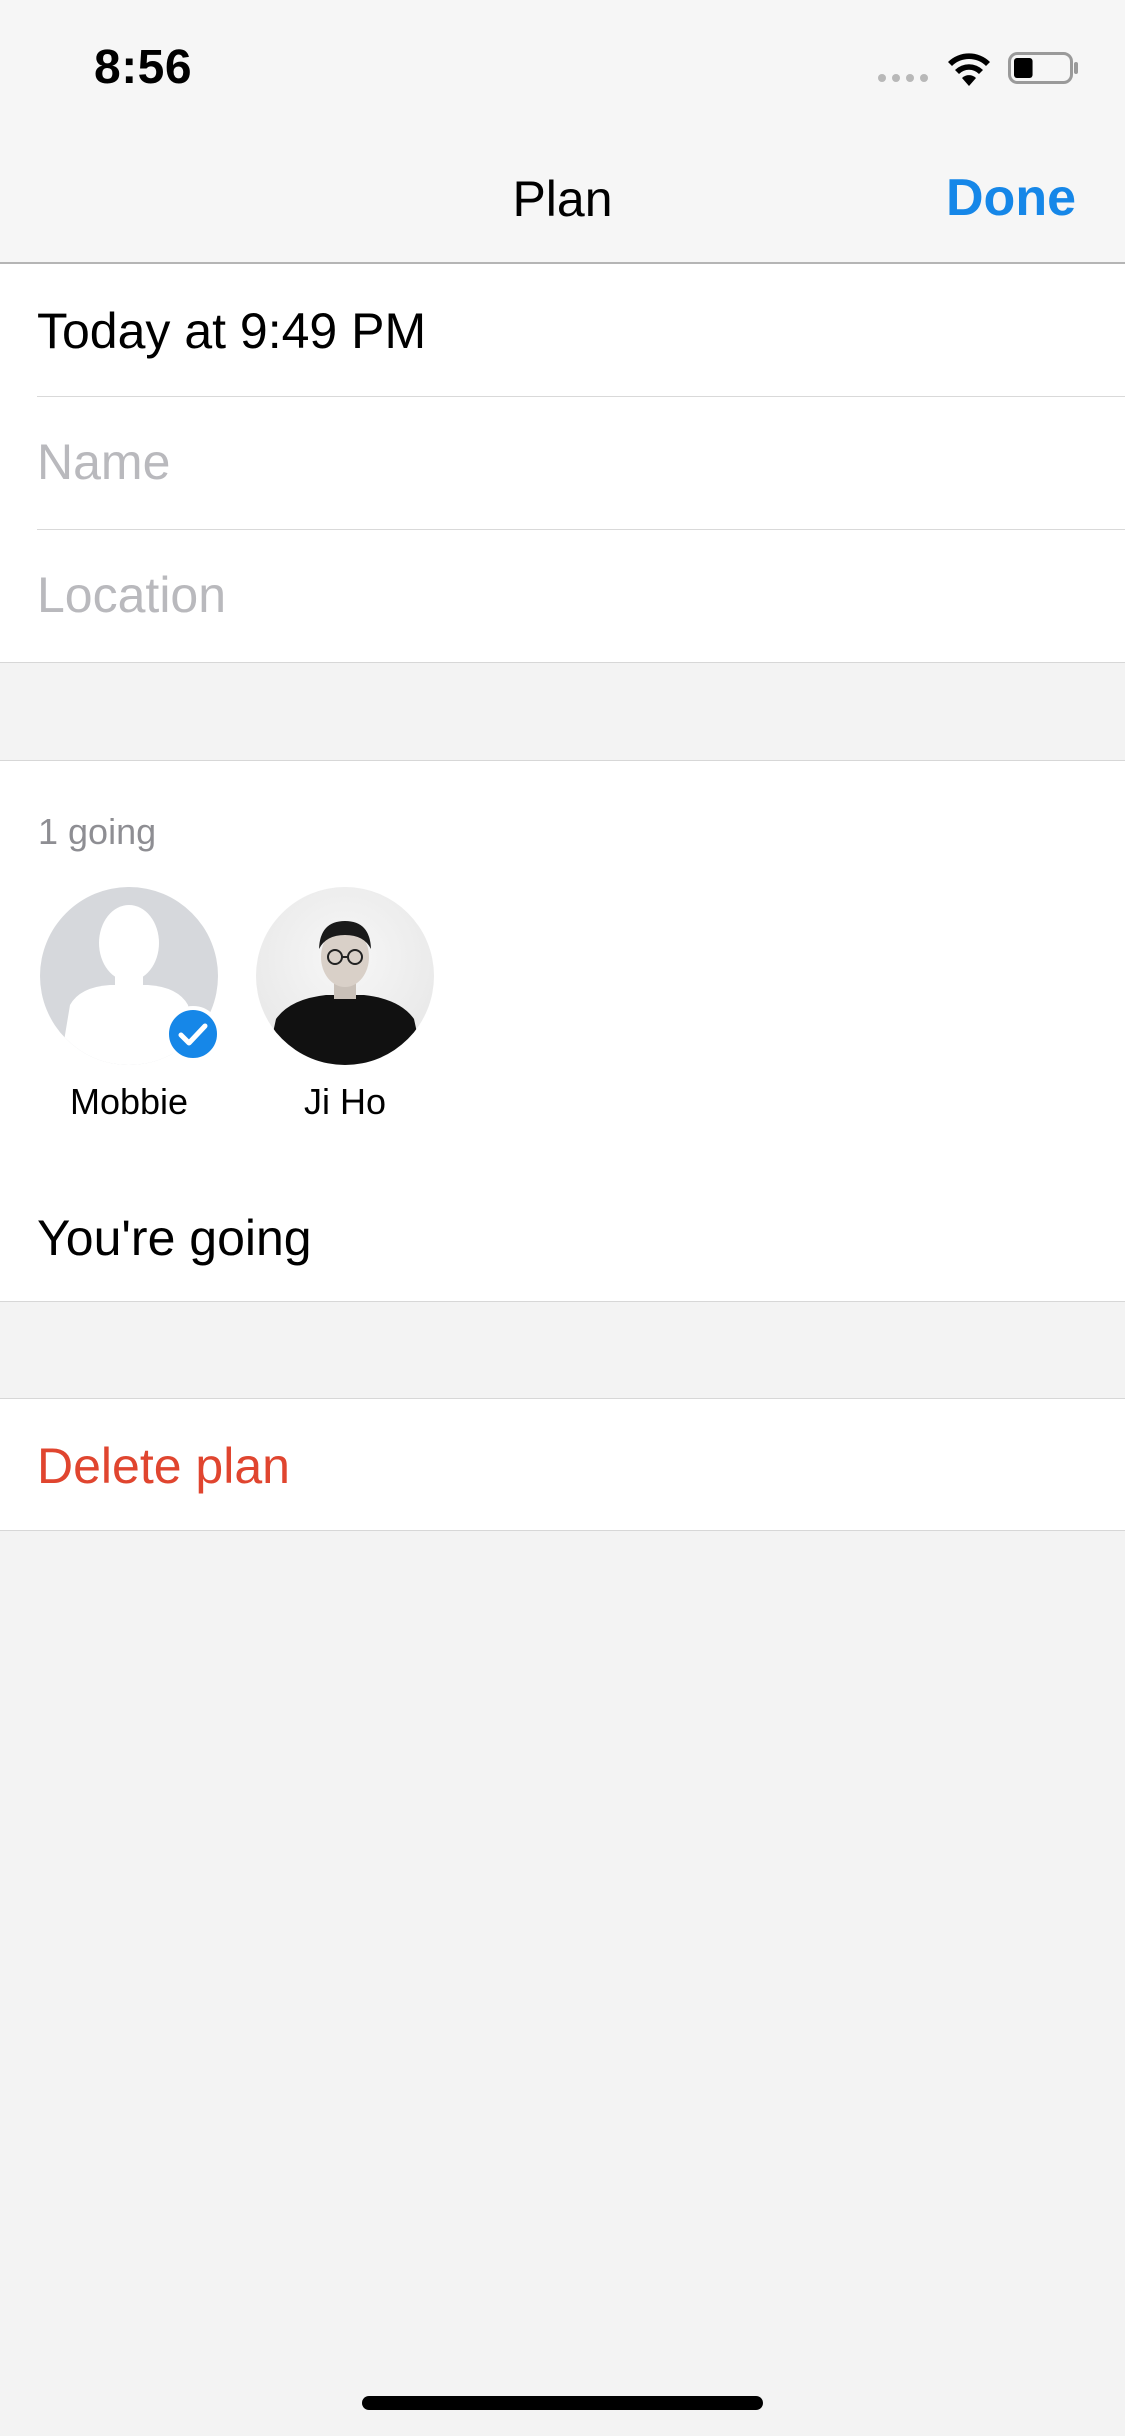 The image size is (1125, 2436). I want to click on attendee-ji-ho: Ji Ho, so click(345, 1005).